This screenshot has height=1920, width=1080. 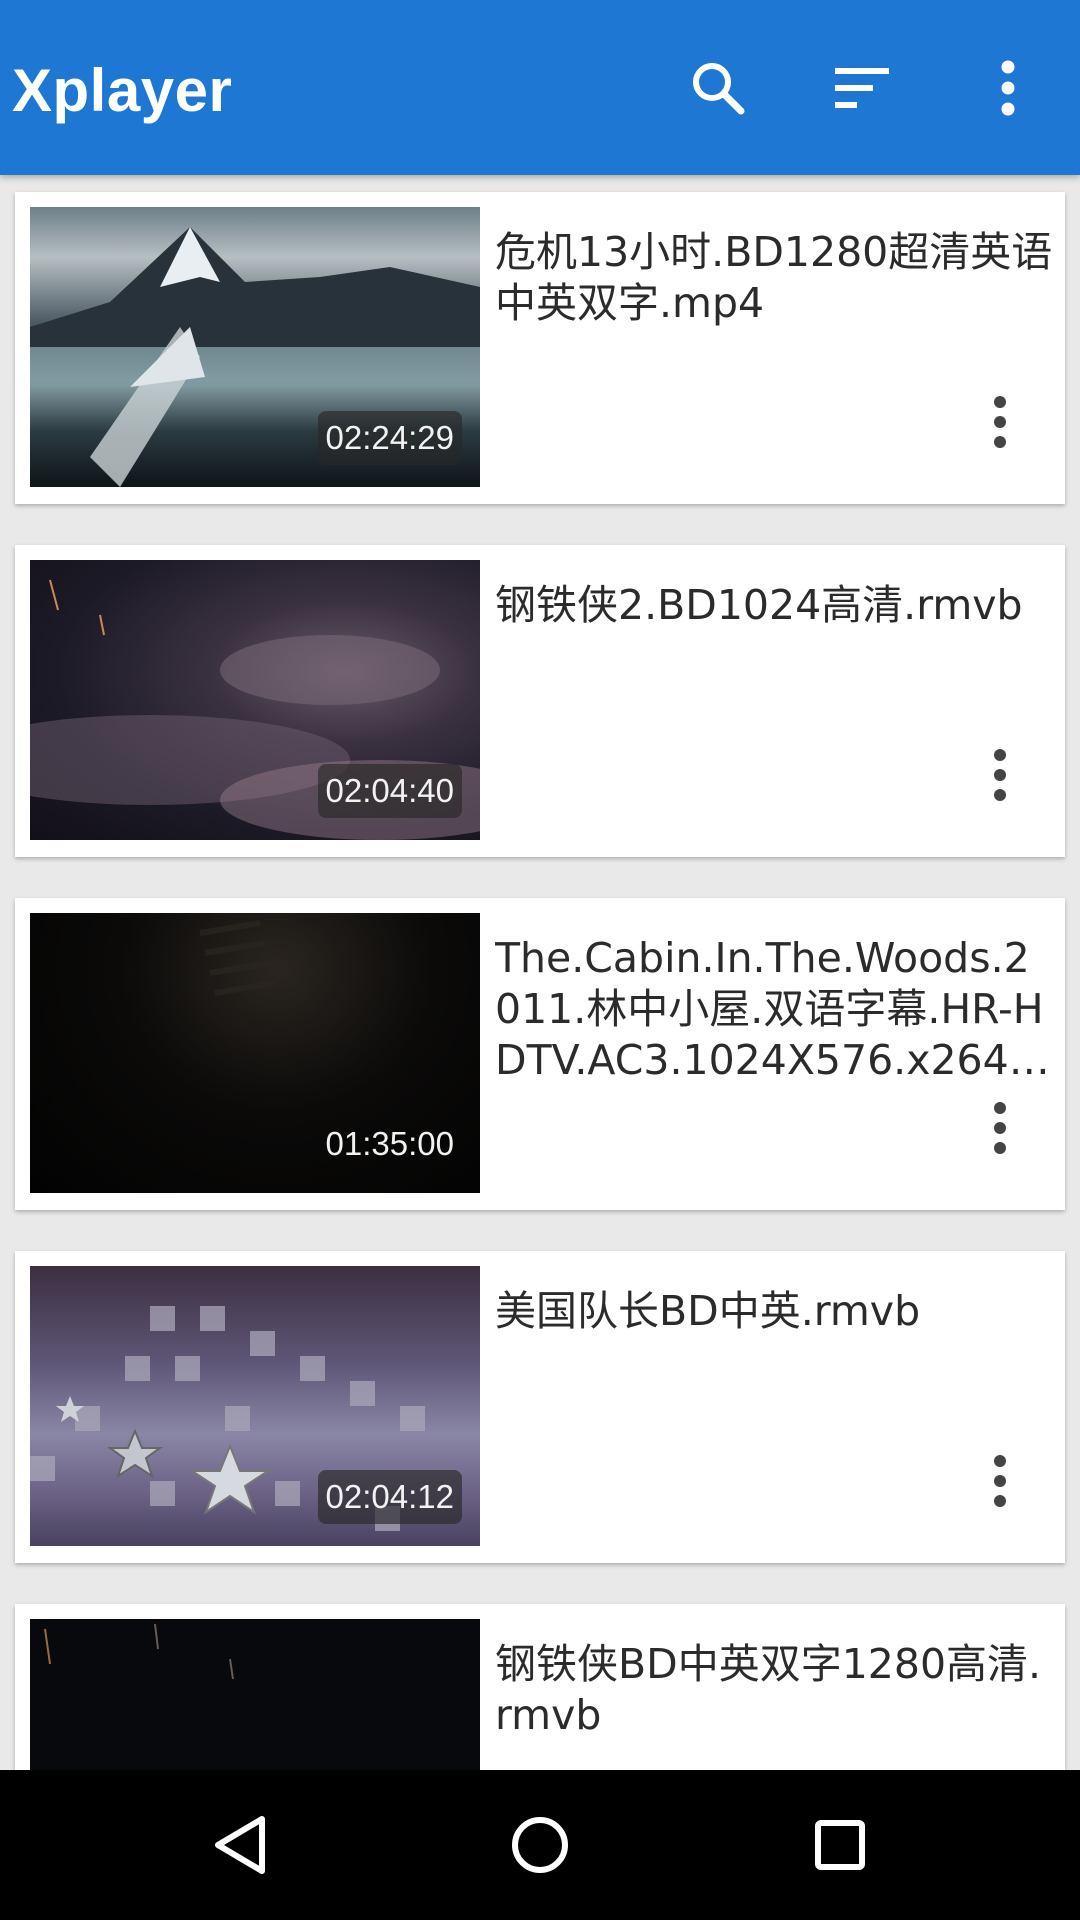 What do you see at coordinates (389, 791) in the screenshot?
I see `video-duration: 02:04:40` at bounding box center [389, 791].